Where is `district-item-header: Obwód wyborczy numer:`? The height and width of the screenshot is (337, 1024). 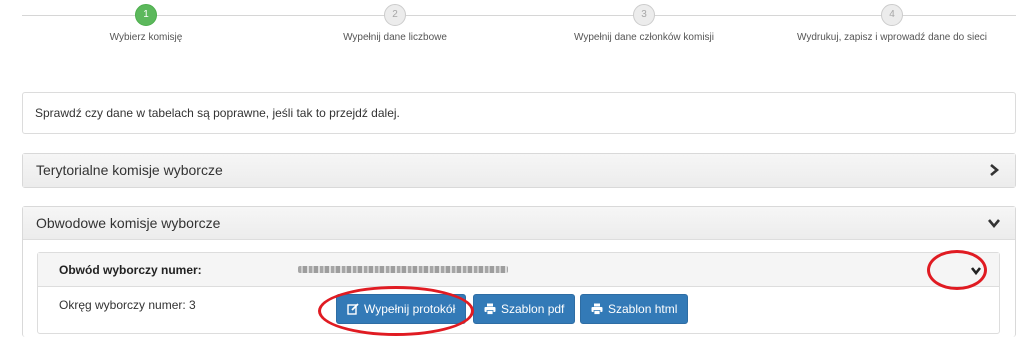
district-item-header: Obwód wyborczy numer: is located at coordinates (518, 270).